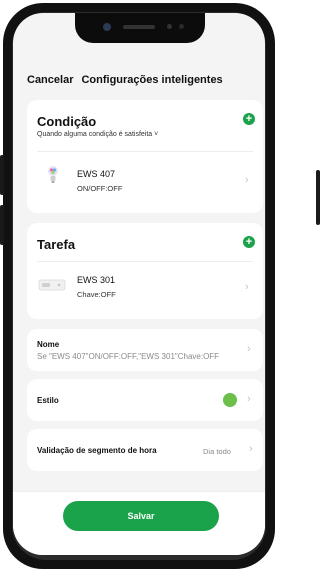 This screenshot has width=320, height=571. Describe the element at coordinates (52, 285) in the screenshot. I see `switch-device-icon` at that location.